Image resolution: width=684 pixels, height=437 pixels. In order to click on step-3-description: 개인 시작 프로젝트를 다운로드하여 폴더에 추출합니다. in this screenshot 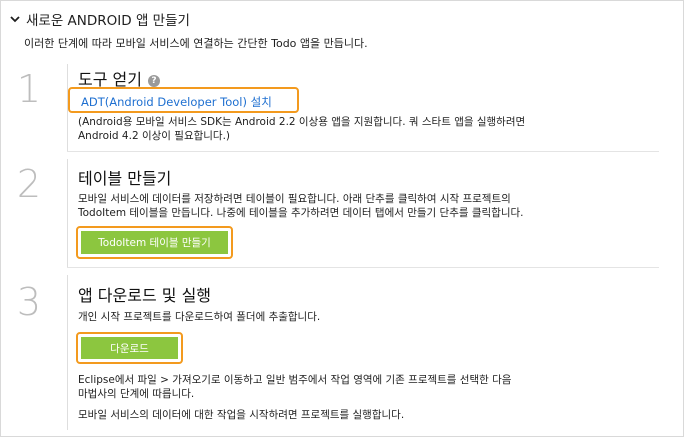, I will do `click(199, 317)`.